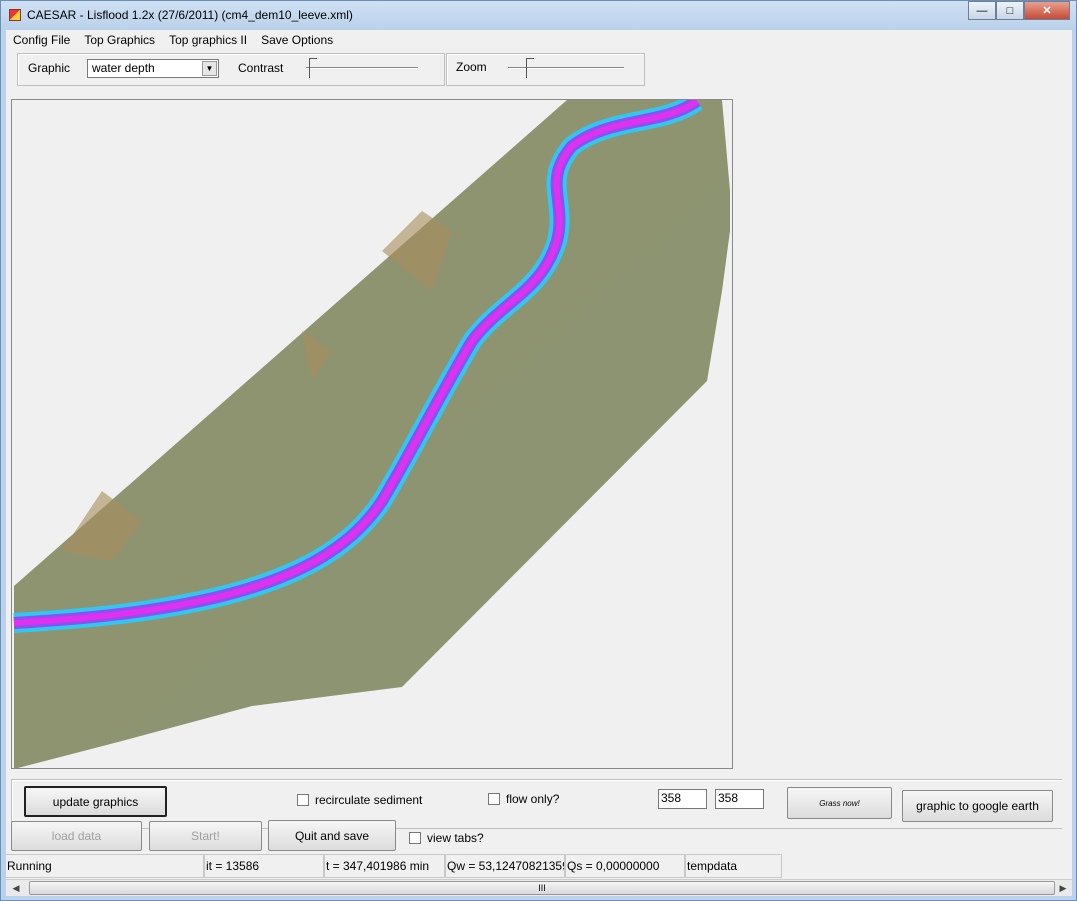 Image resolution: width=1077 pixels, height=901 pixels. Describe the element at coordinates (533, 799) in the screenshot. I see `flow-only-label: flow only?` at that location.